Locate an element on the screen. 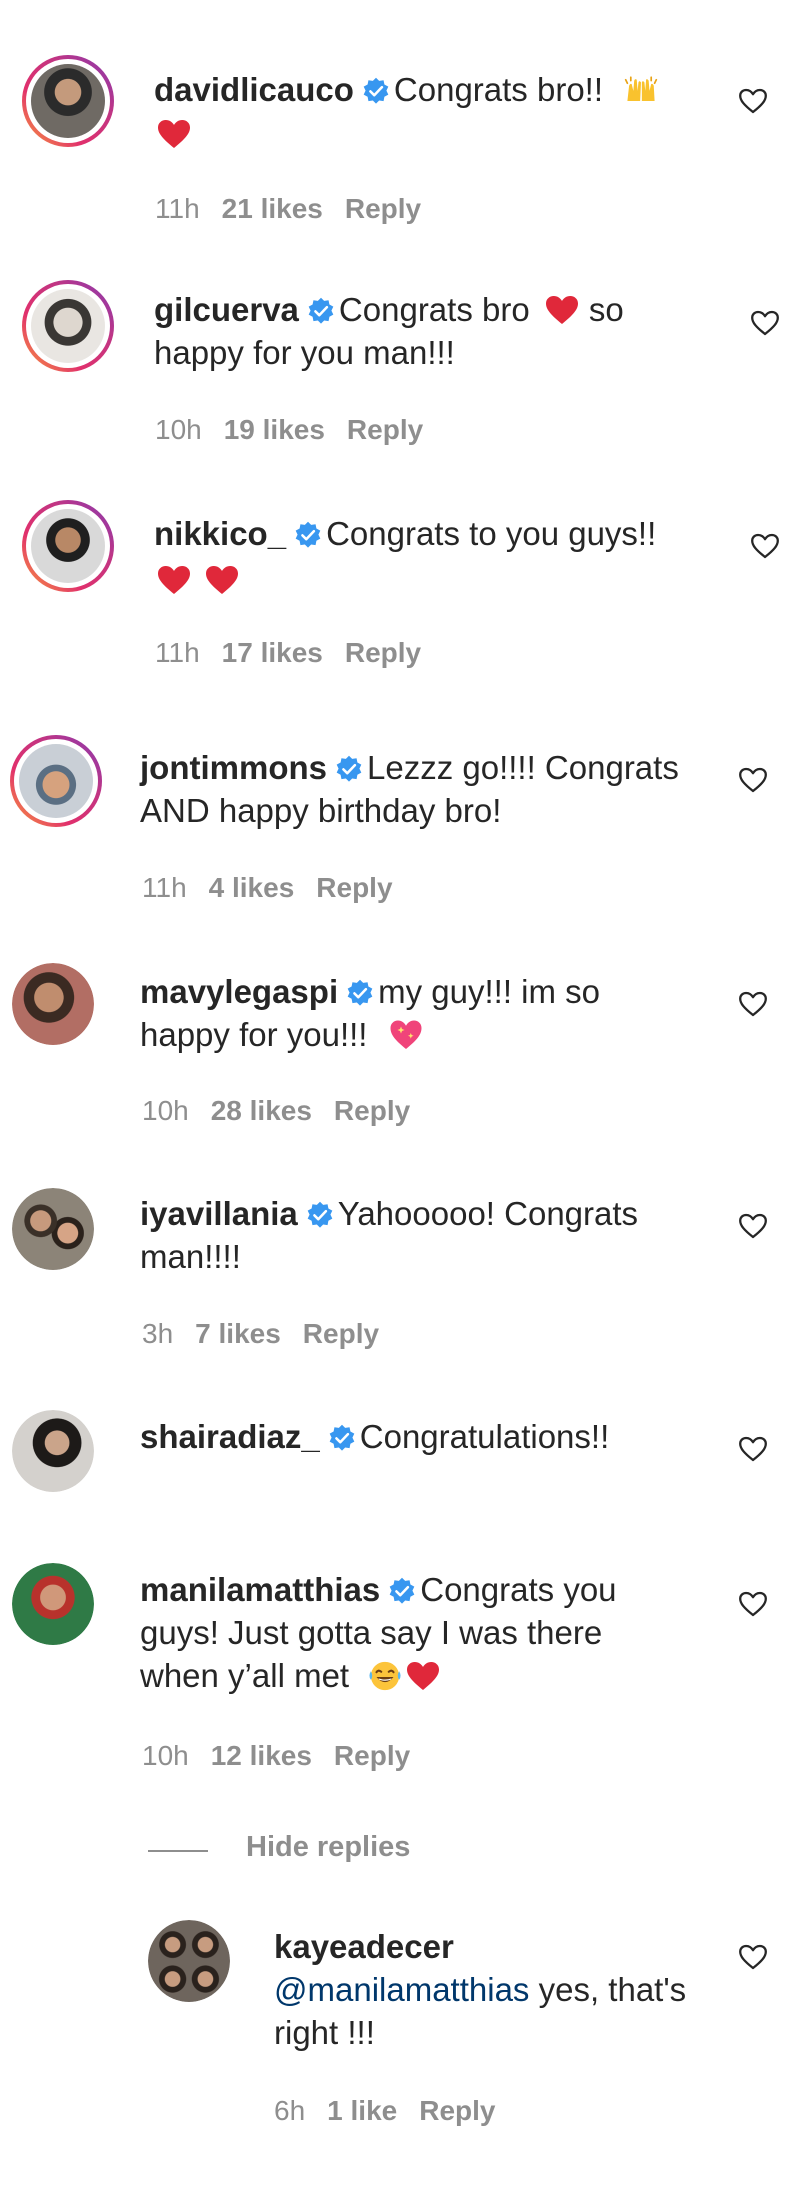 This screenshot has width=800, height=2197. comment-meta: 6h 1 like Reply is located at coordinates (395, 2111).